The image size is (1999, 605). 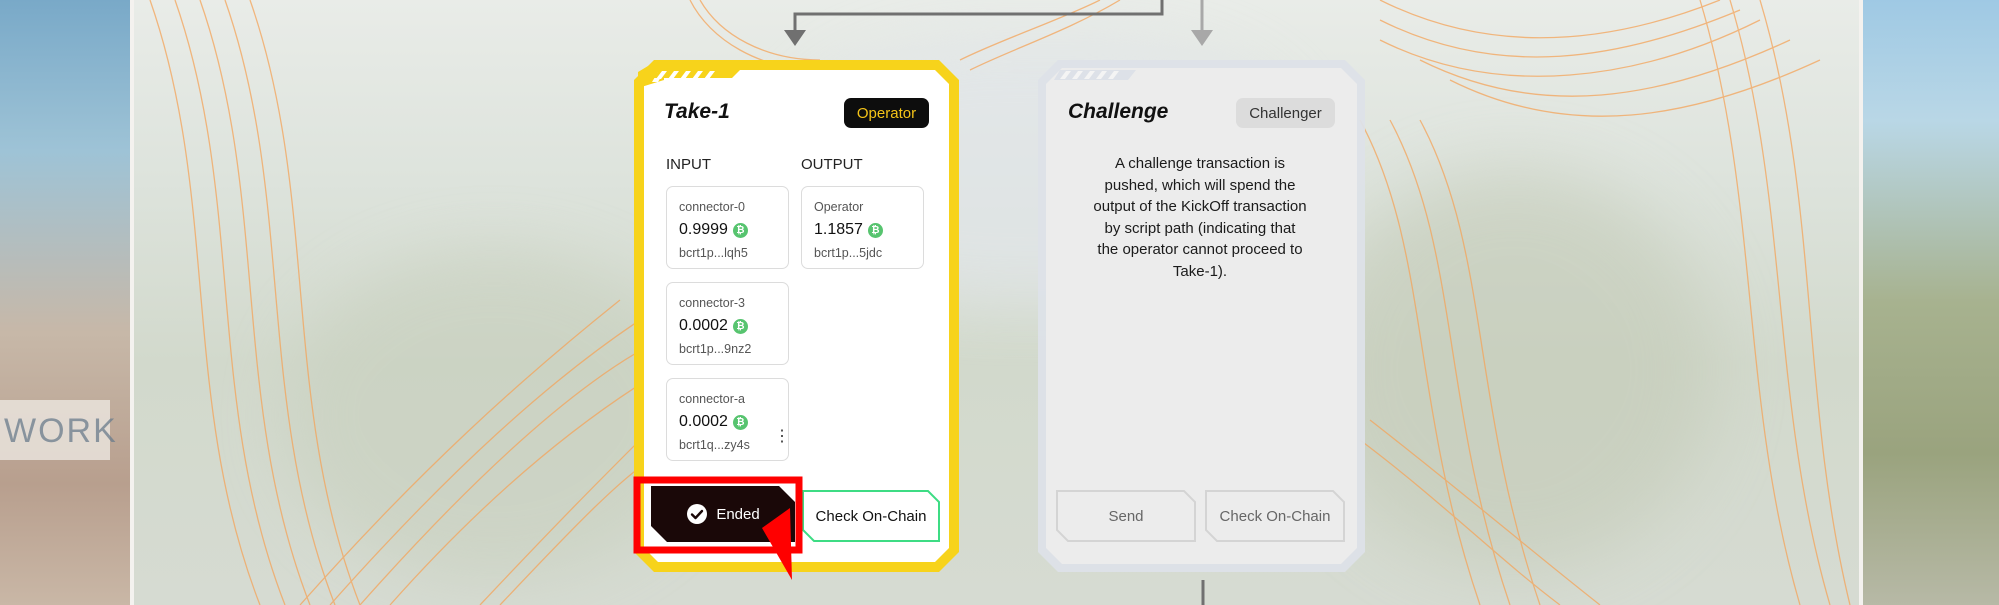 I want to click on challenger-role-badge: Challenger, so click(x=1285, y=113).